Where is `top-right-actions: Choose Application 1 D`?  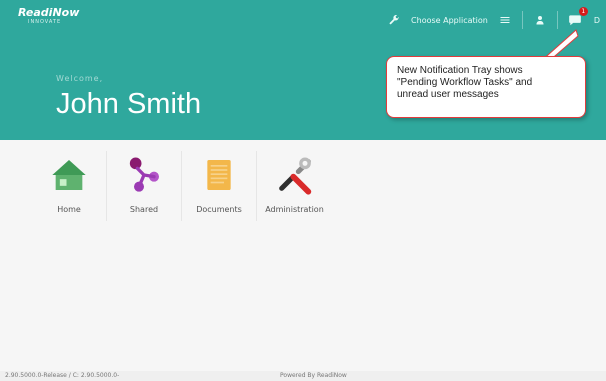 top-right-actions: Choose Application 1 D is located at coordinates (496, 20).